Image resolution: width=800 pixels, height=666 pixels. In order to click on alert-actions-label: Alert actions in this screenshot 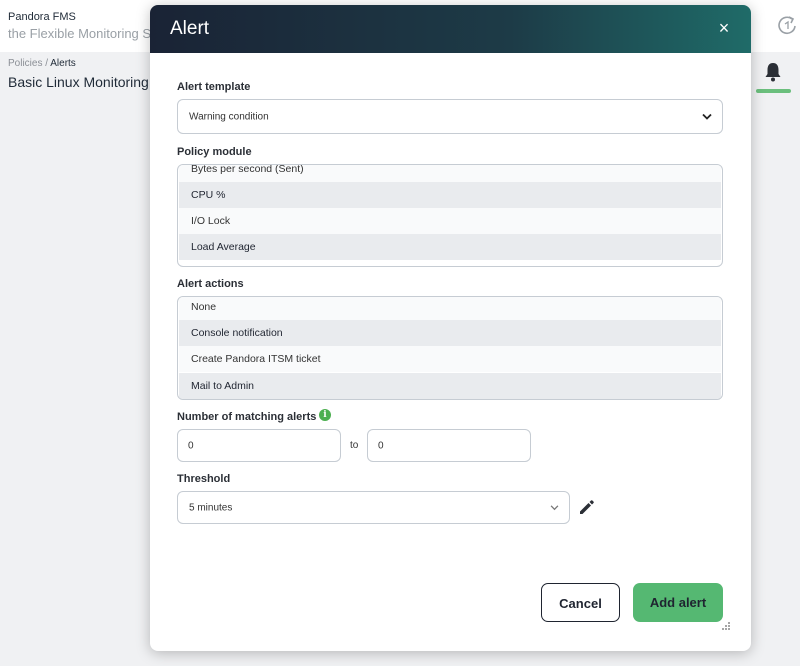, I will do `click(210, 284)`.